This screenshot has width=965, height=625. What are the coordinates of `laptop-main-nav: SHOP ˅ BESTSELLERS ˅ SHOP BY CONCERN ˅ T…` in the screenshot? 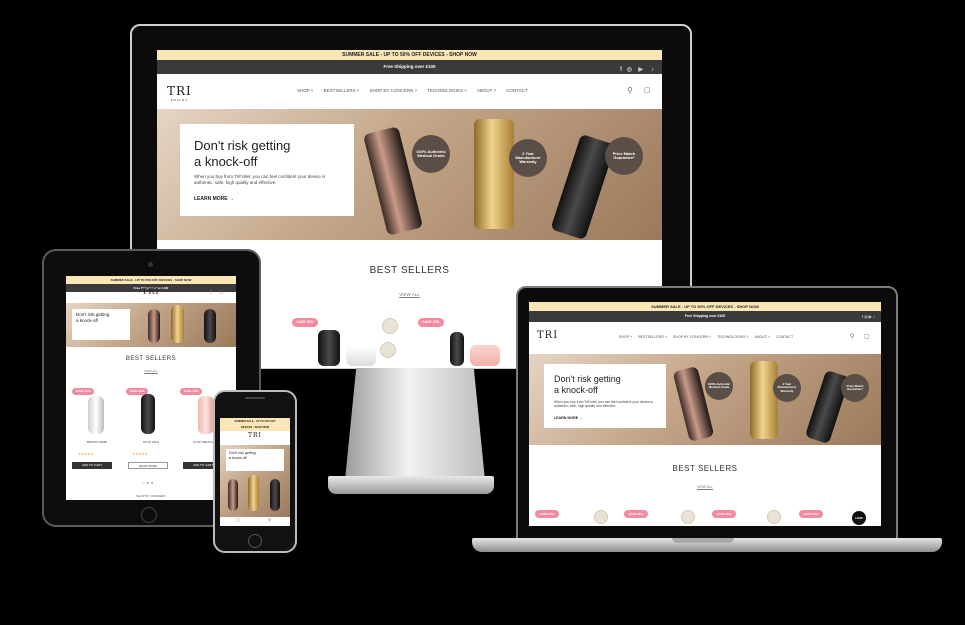 It's located at (706, 337).